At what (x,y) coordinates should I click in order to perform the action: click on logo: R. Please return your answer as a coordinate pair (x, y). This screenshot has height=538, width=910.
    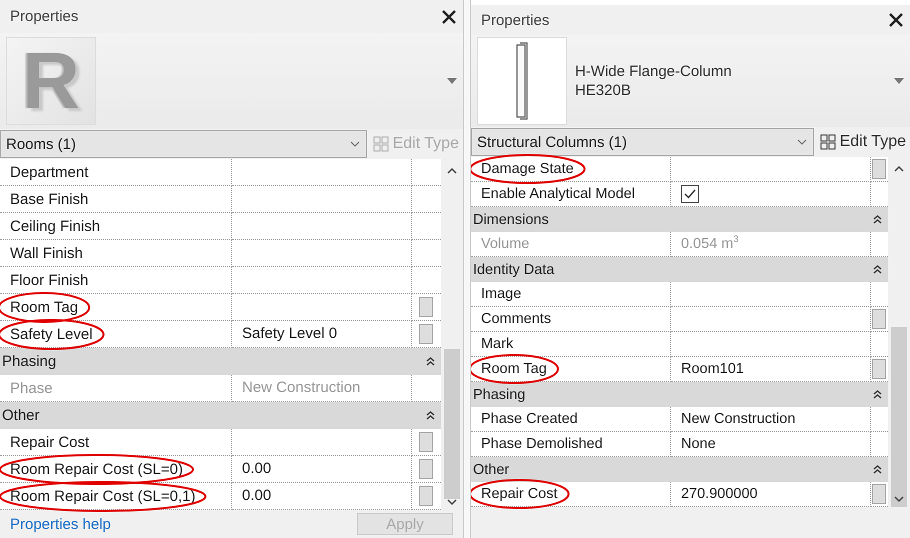
    Looking at the image, I should click on (51, 81).